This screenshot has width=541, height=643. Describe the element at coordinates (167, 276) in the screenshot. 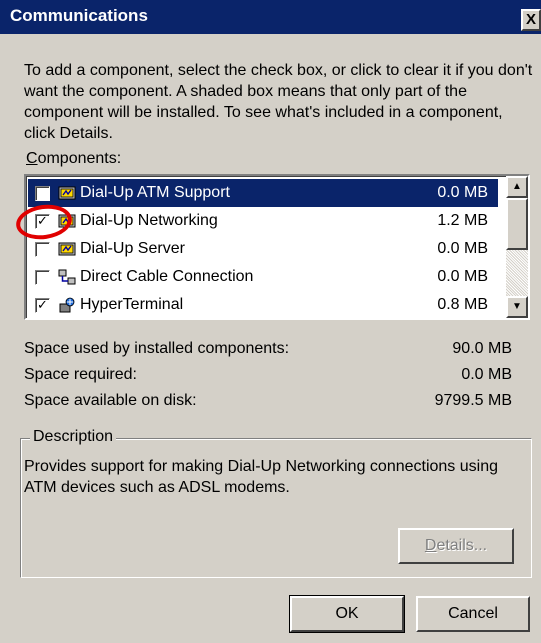

I see `component-name: Direct Cable Connection` at that location.